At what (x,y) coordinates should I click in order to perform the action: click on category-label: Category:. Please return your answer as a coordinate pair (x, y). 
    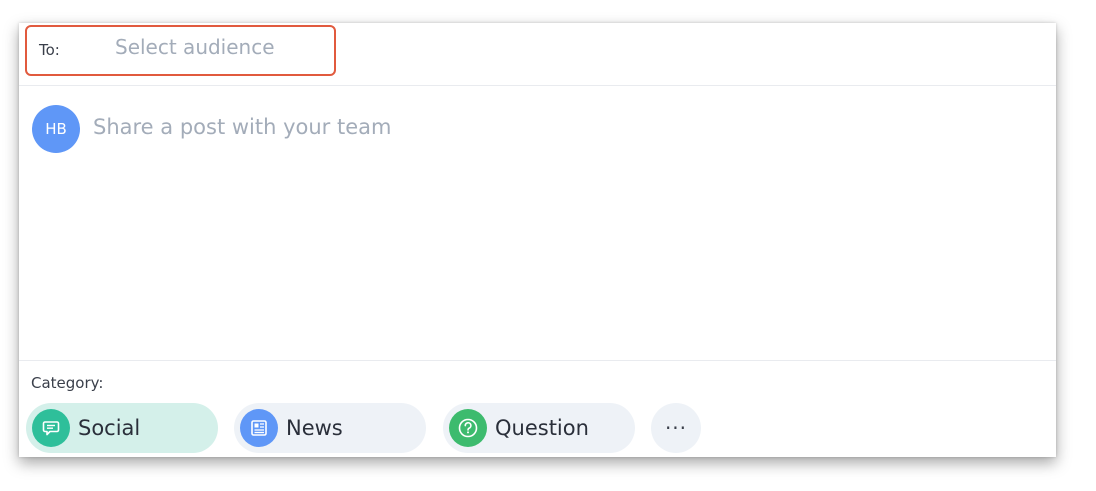
    Looking at the image, I should click on (67, 383).